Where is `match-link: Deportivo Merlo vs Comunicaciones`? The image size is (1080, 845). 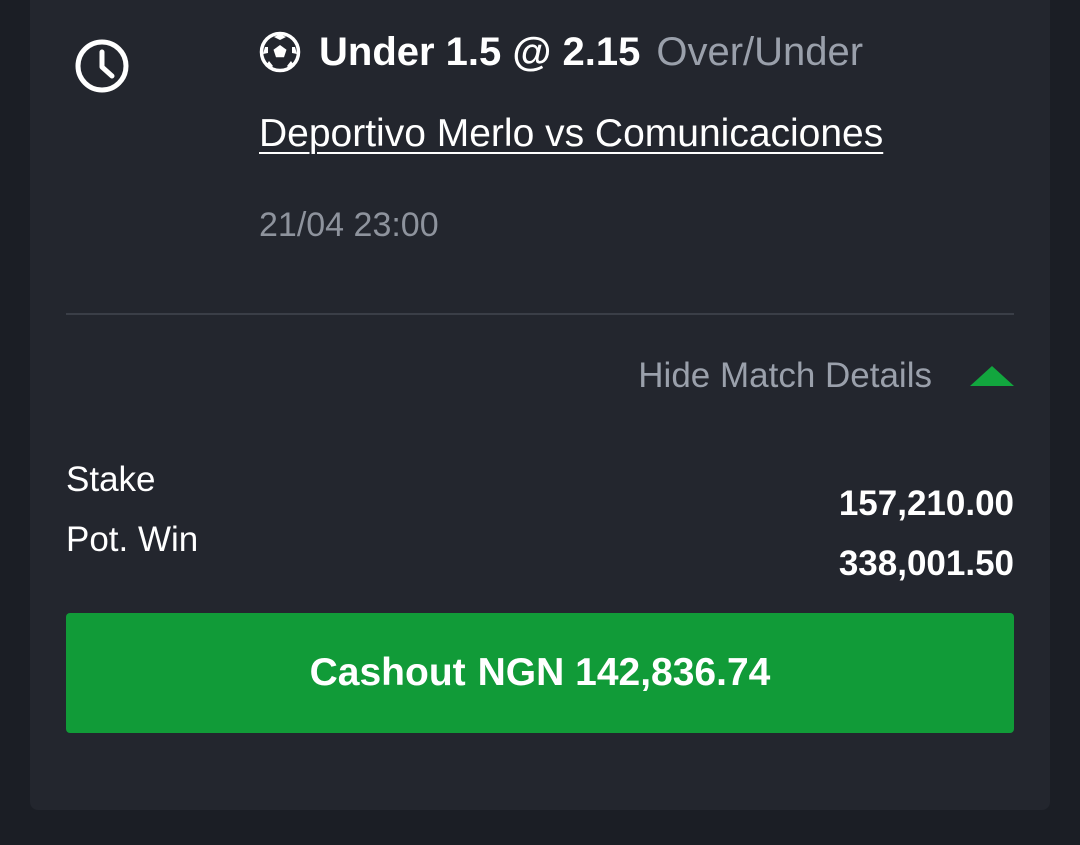
match-link: Deportivo Merlo vs Comunicaciones is located at coordinates (571, 134).